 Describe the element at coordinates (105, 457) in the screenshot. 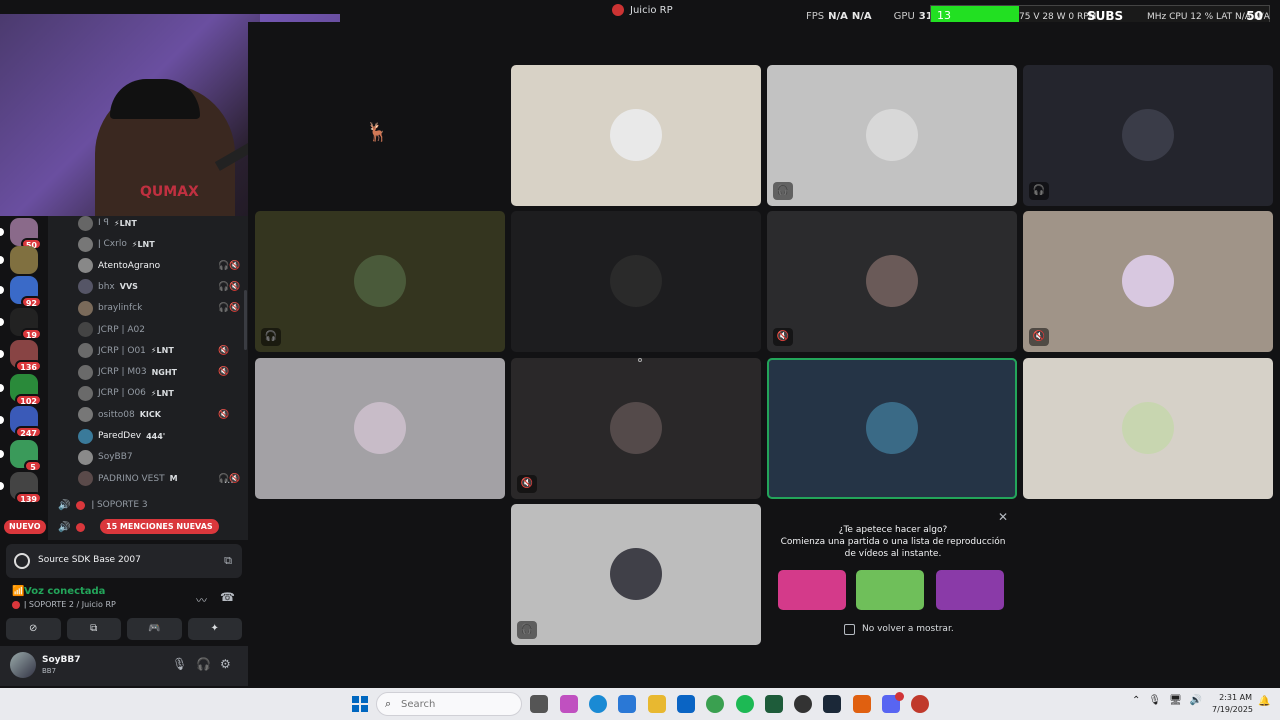

I see `voice-user: SoyBB7` at that location.